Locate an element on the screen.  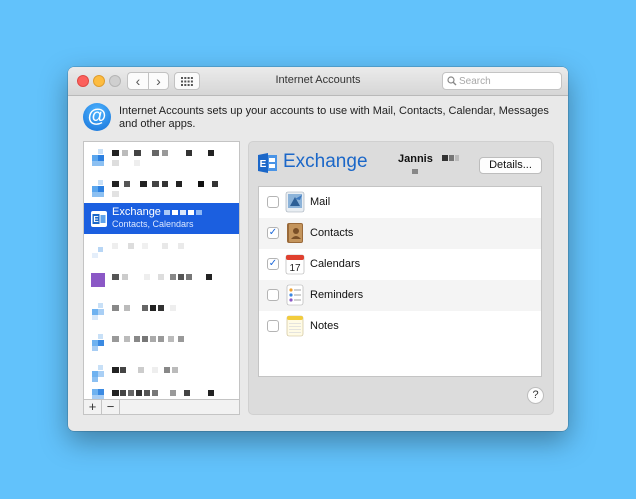
back-button: ‹ is located at coordinates (137, 81).